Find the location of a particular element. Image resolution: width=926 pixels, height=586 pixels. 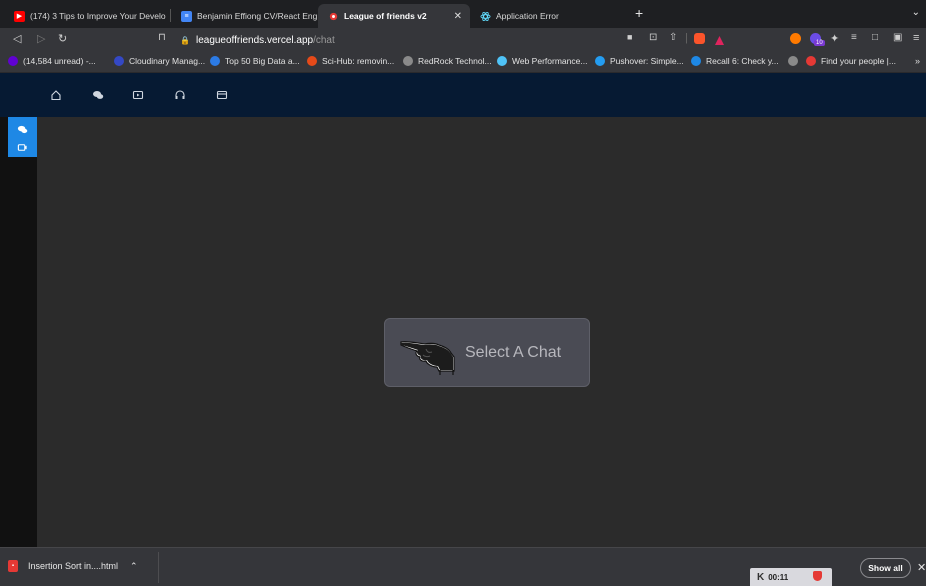

camera-icon: ■ is located at coordinates (629, 37).